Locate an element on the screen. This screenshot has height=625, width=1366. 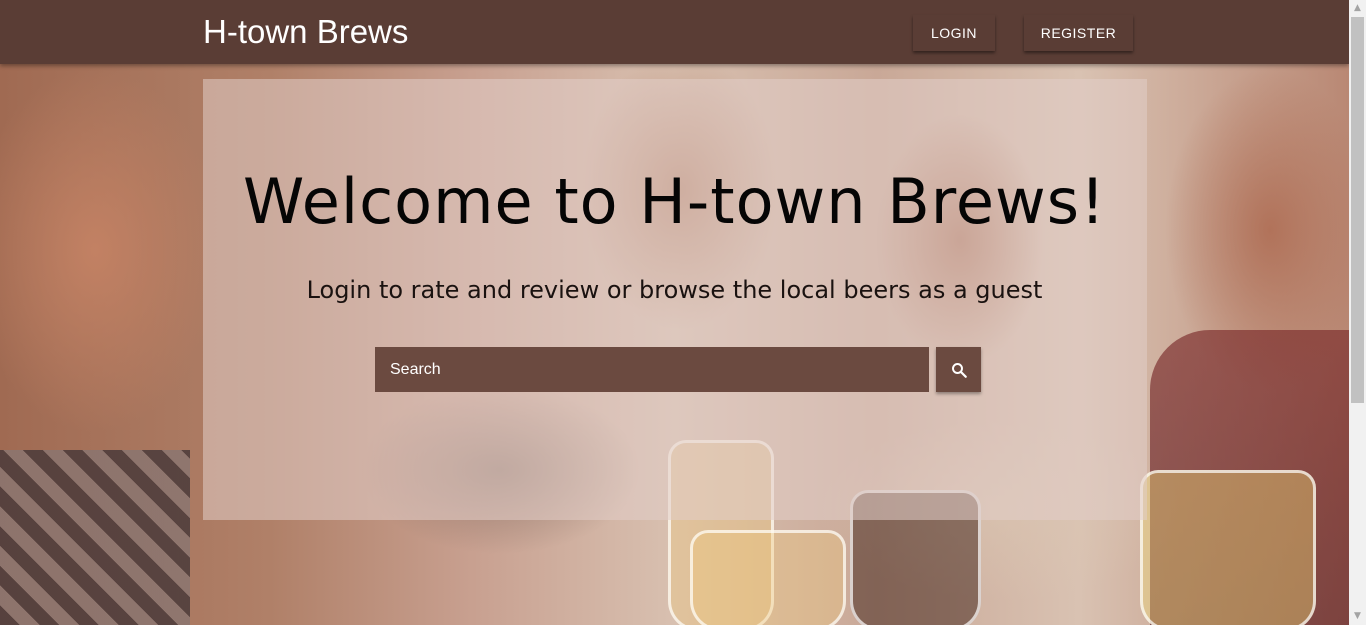
scrollbar-thumb is located at coordinates (1357, 210).